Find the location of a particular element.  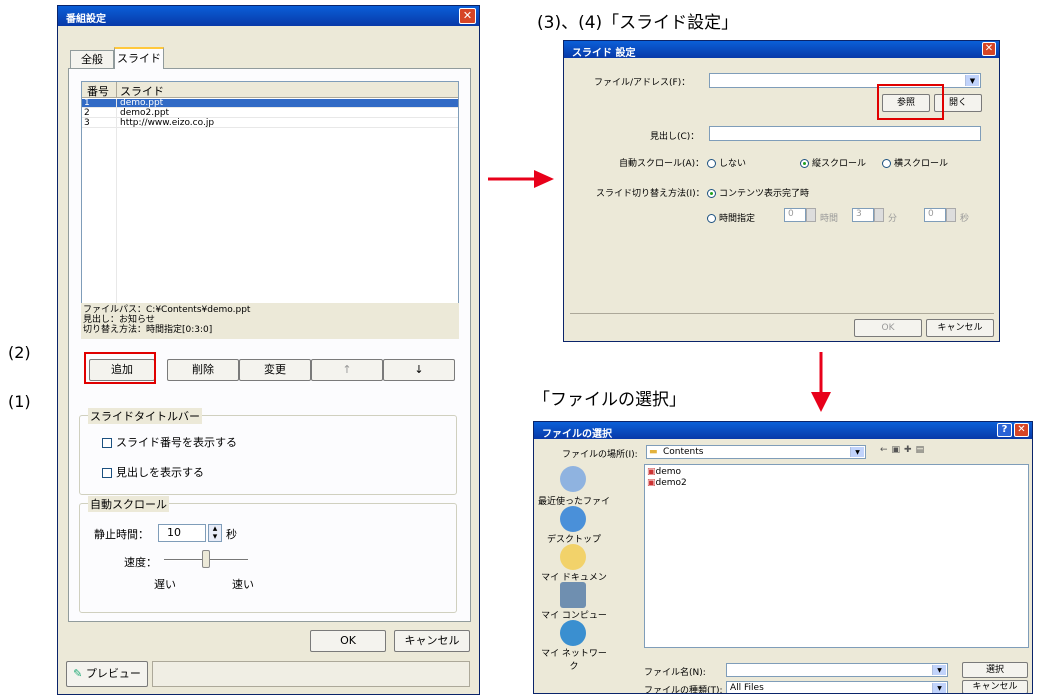

file-select-label: 「ファイルの選択」 is located at coordinates (609, 400).